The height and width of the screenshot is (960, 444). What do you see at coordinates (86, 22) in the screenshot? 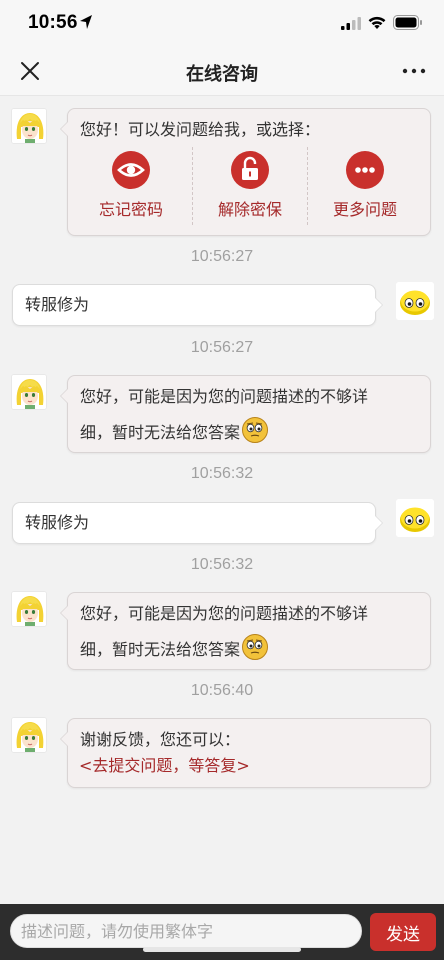
I see `location-arrow-icon` at bounding box center [86, 22].